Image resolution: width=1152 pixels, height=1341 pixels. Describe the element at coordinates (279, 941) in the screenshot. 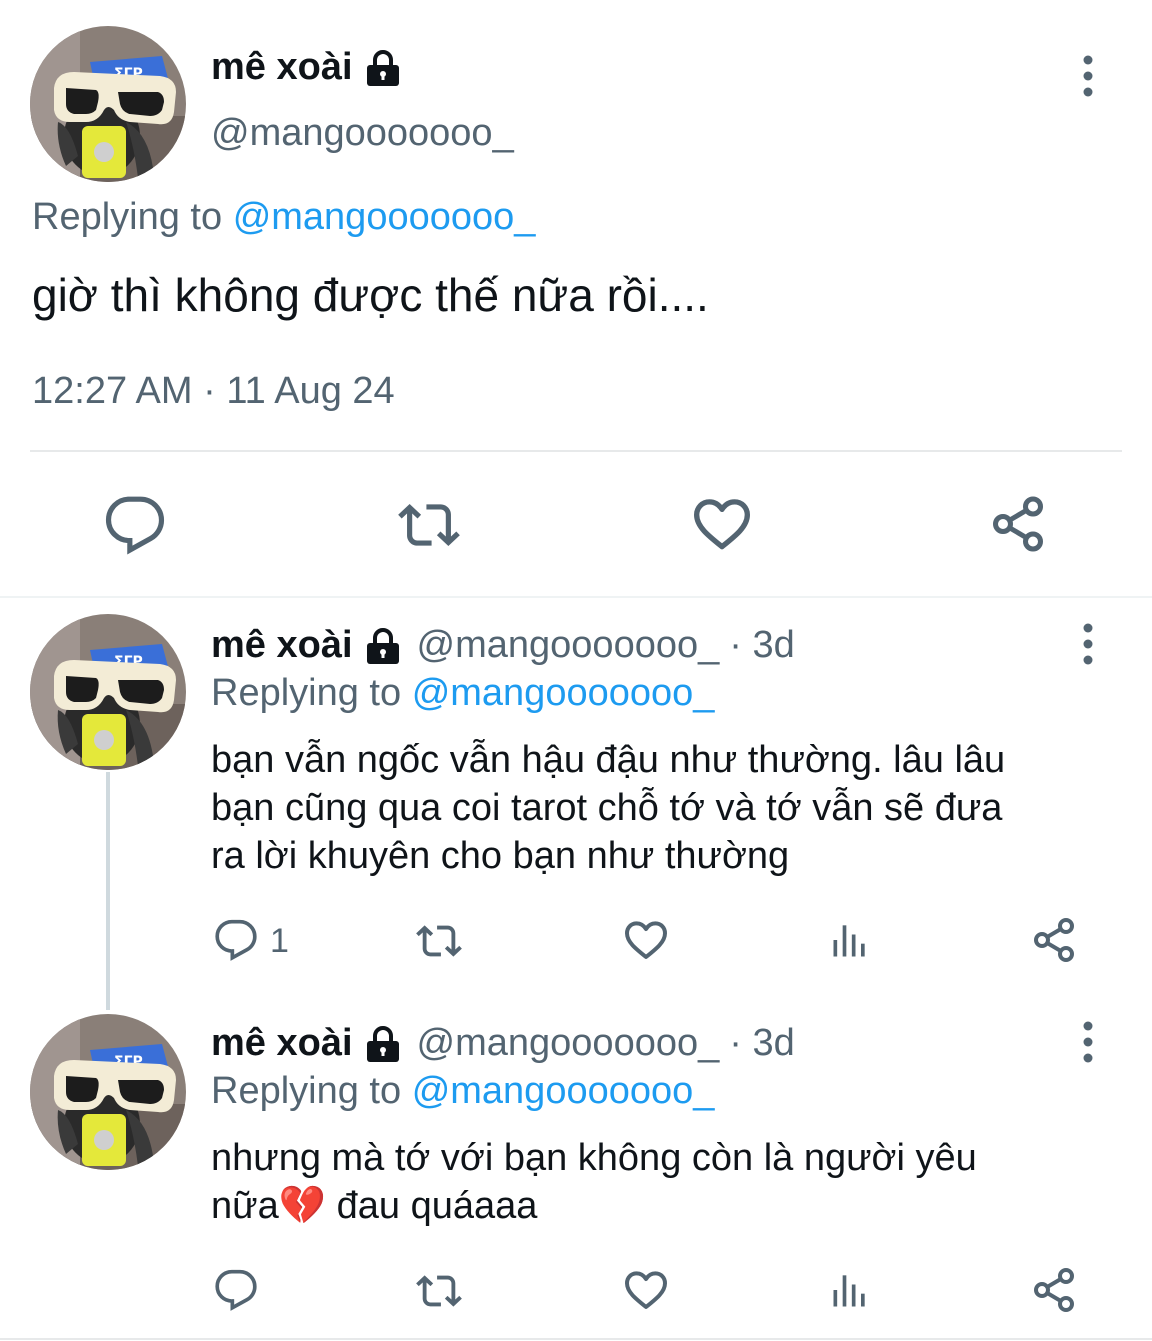

I see `reply-count: 1` at that location.